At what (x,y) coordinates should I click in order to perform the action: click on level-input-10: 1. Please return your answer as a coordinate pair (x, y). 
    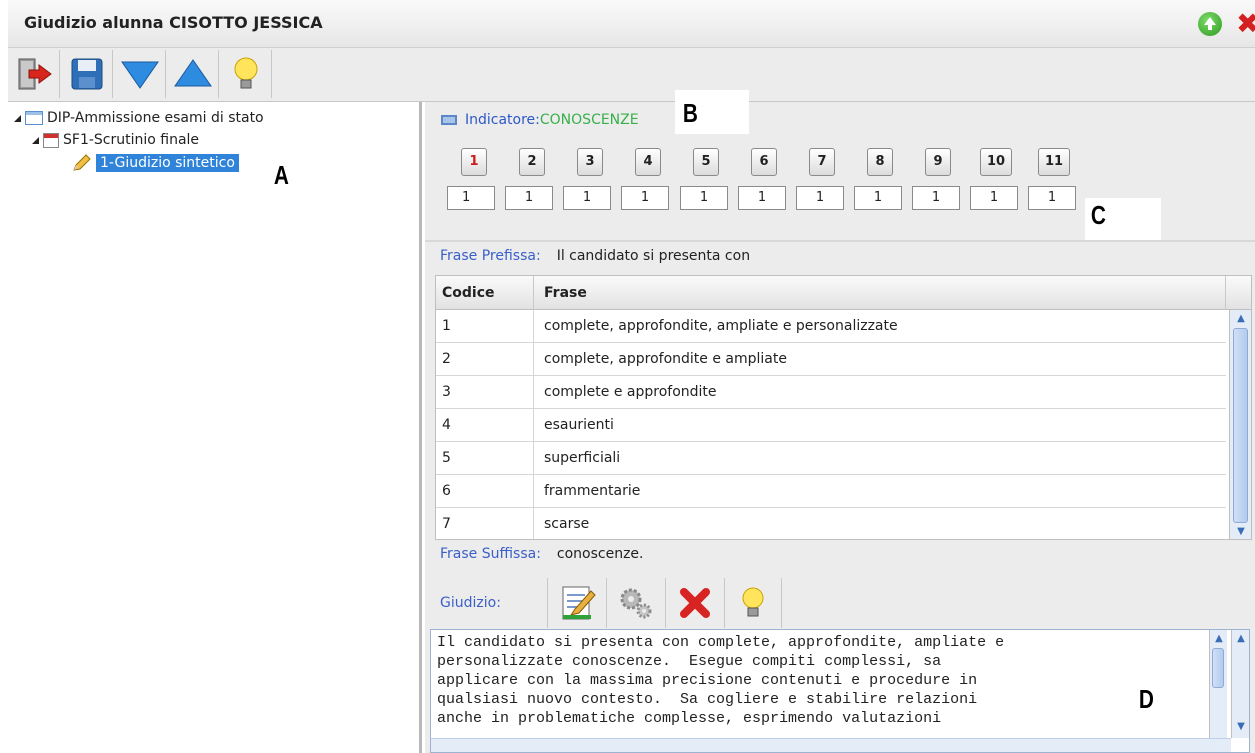
    Looking at the image, I should click on (994, 198).